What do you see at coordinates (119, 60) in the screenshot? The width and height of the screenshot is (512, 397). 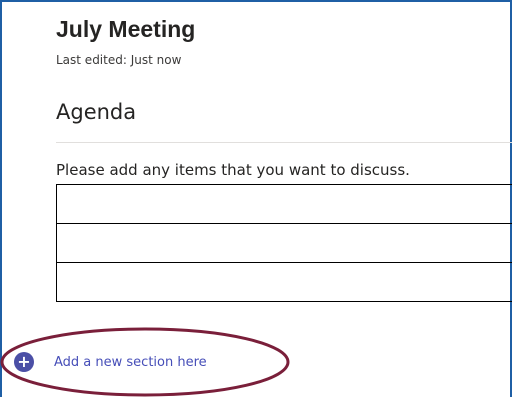 I see `last-edited-text: Last edited: Just now` at bounding box center [119, 60].